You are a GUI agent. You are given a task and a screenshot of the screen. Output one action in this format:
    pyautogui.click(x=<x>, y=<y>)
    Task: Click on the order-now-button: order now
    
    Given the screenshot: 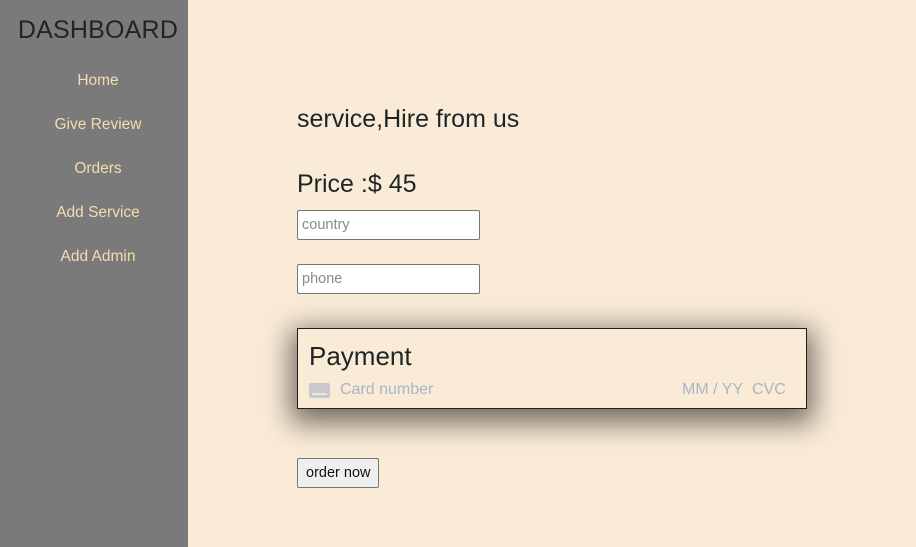 What is the action you would take?
    pyautogui.click(x=338, y=473)
    